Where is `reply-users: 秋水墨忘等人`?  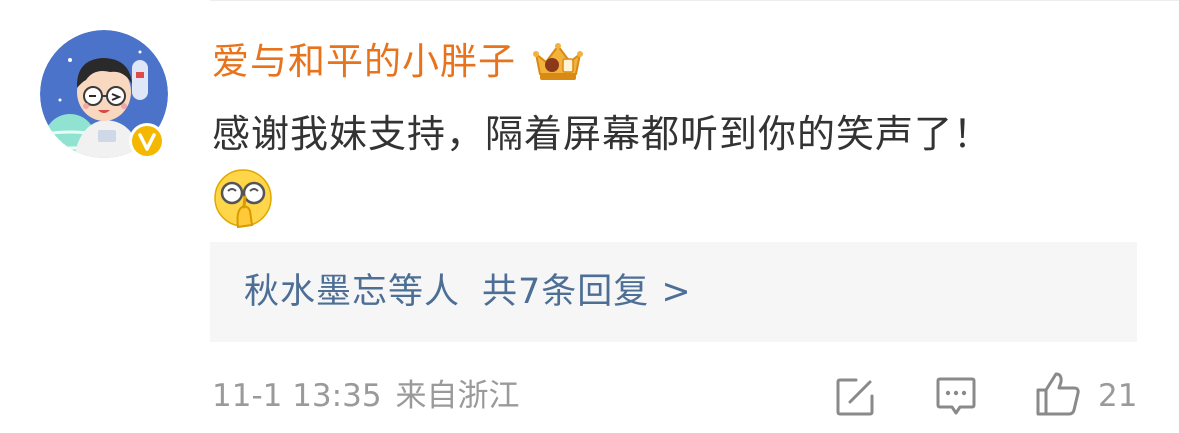 reply-users: 秋水墨忘等人 is located at coordinates (352, 292).